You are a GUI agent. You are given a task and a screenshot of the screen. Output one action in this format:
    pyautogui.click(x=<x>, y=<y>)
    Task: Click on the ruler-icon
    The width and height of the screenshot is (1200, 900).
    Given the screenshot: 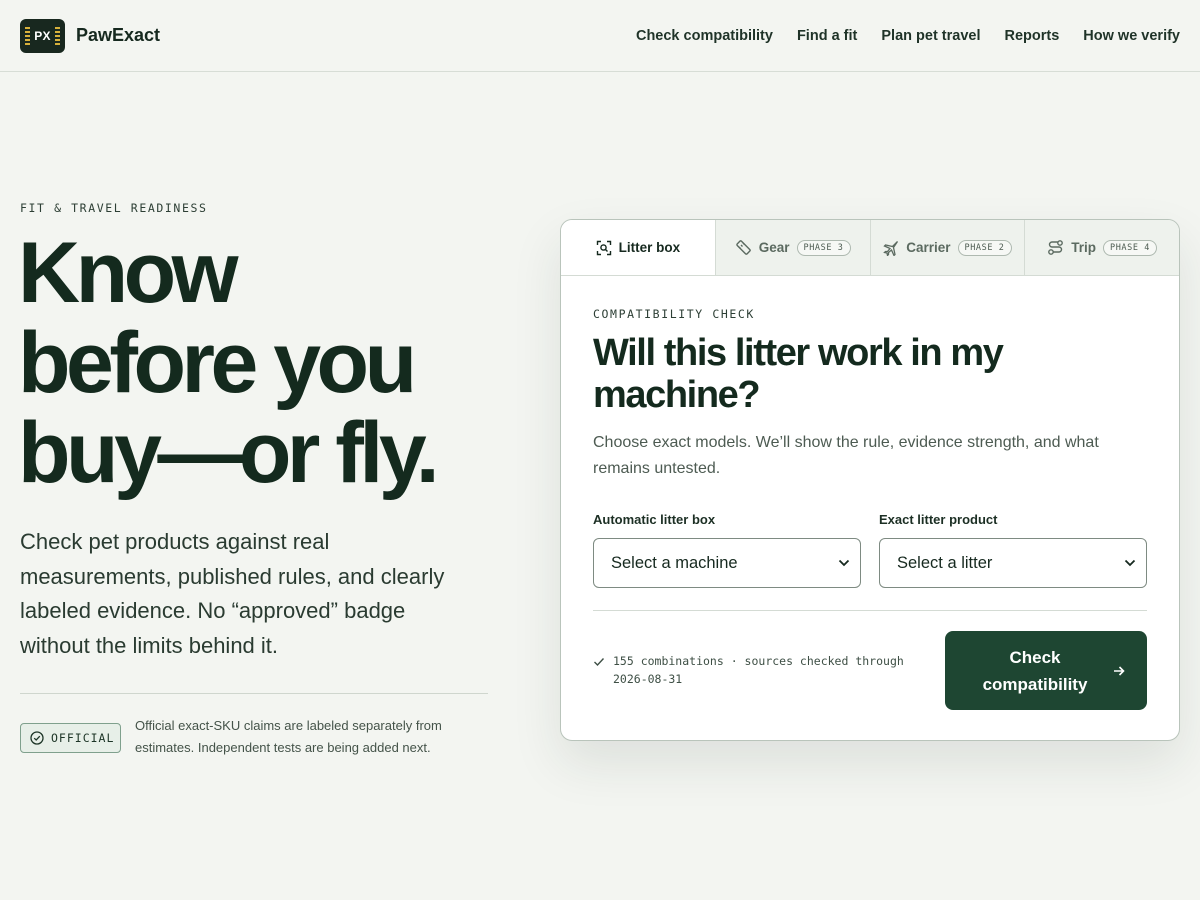 What is the action you would take?
    pyautogui.click(x=743, y=247)
    